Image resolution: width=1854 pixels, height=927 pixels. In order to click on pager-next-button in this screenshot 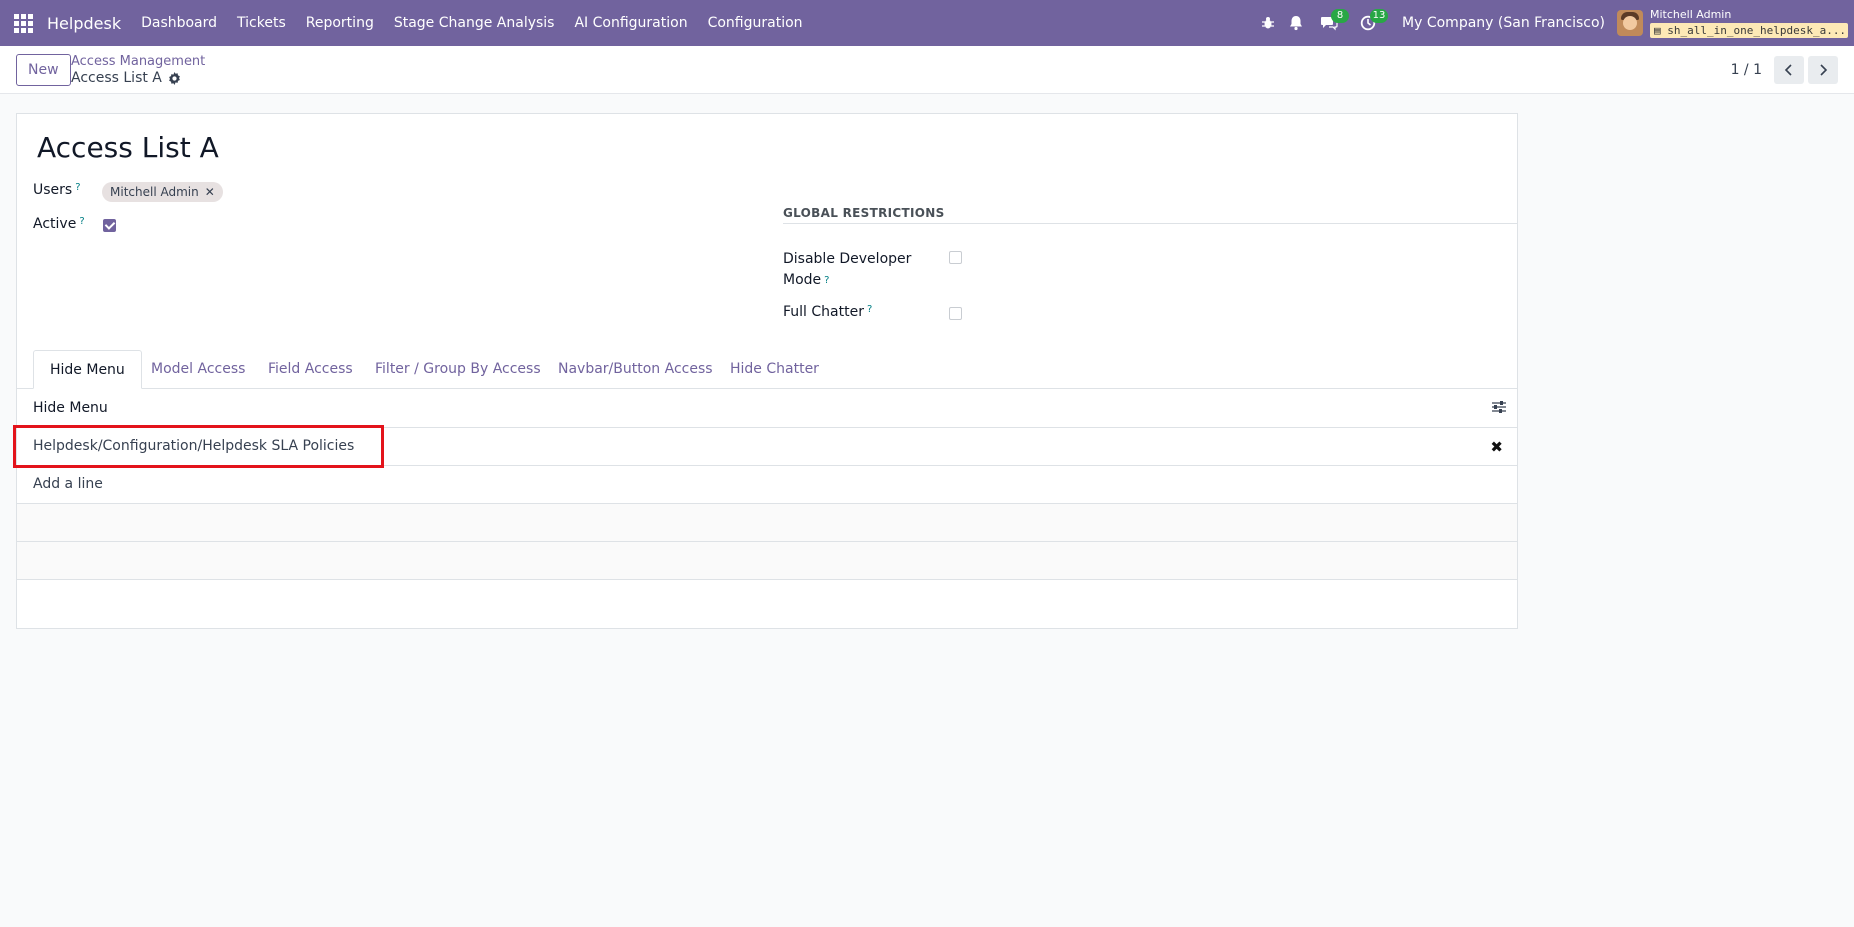, I will do `click(1823, 70)`.